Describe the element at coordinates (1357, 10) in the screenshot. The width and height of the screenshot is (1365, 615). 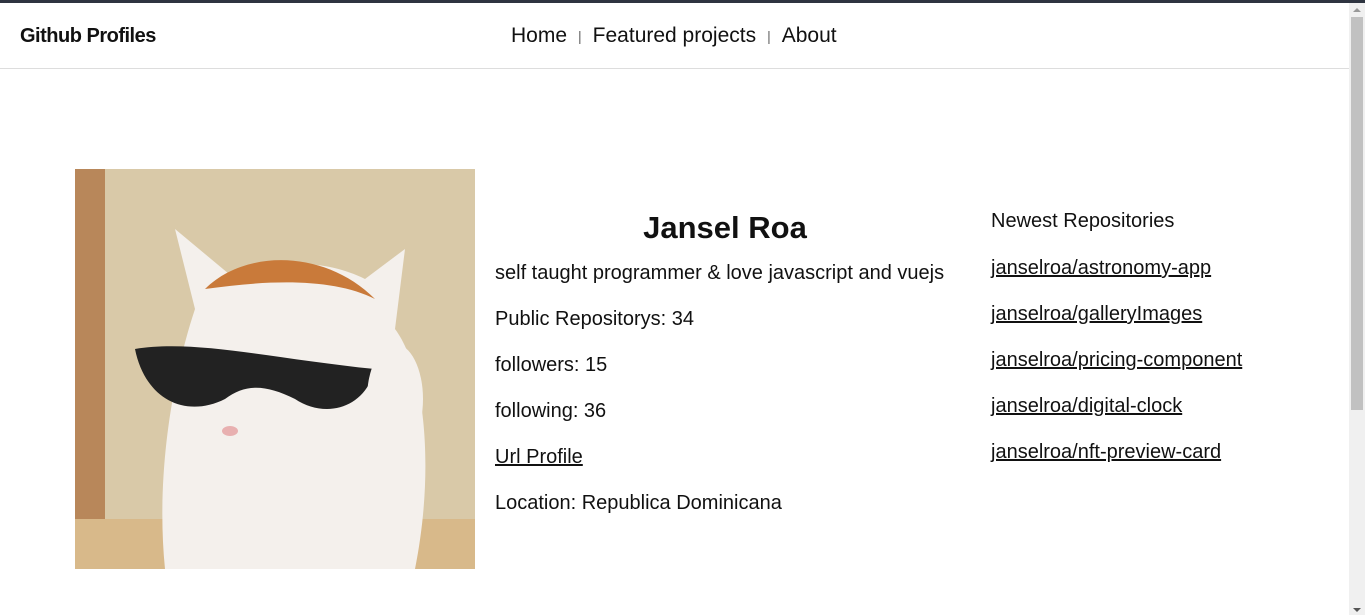
I see `scroll-up-arrow-icon` at that location.